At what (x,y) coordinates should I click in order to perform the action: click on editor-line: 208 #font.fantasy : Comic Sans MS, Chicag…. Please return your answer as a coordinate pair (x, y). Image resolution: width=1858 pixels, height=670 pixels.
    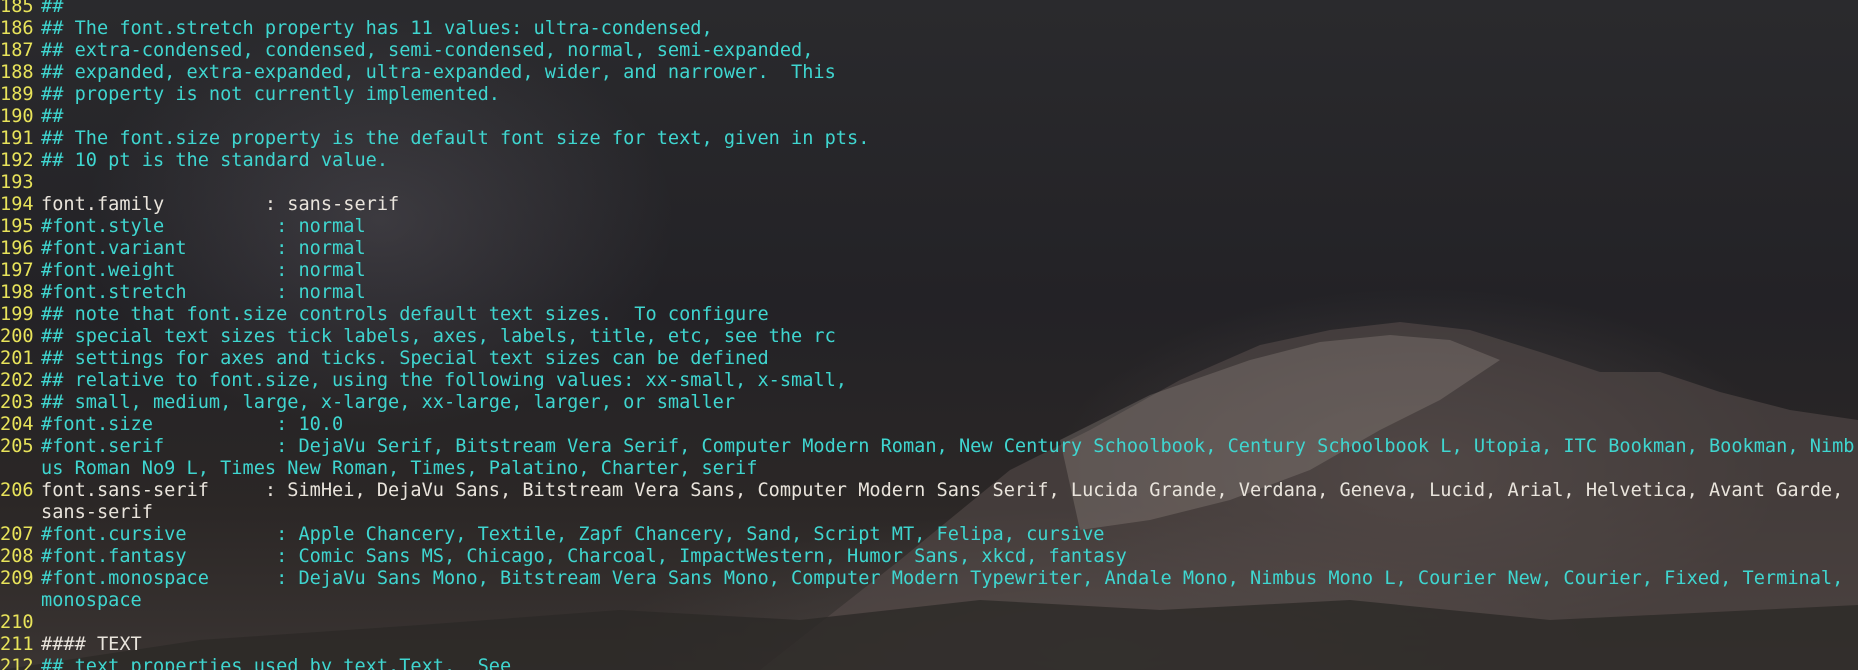
    Looking at the image, I should click on (929, 557).